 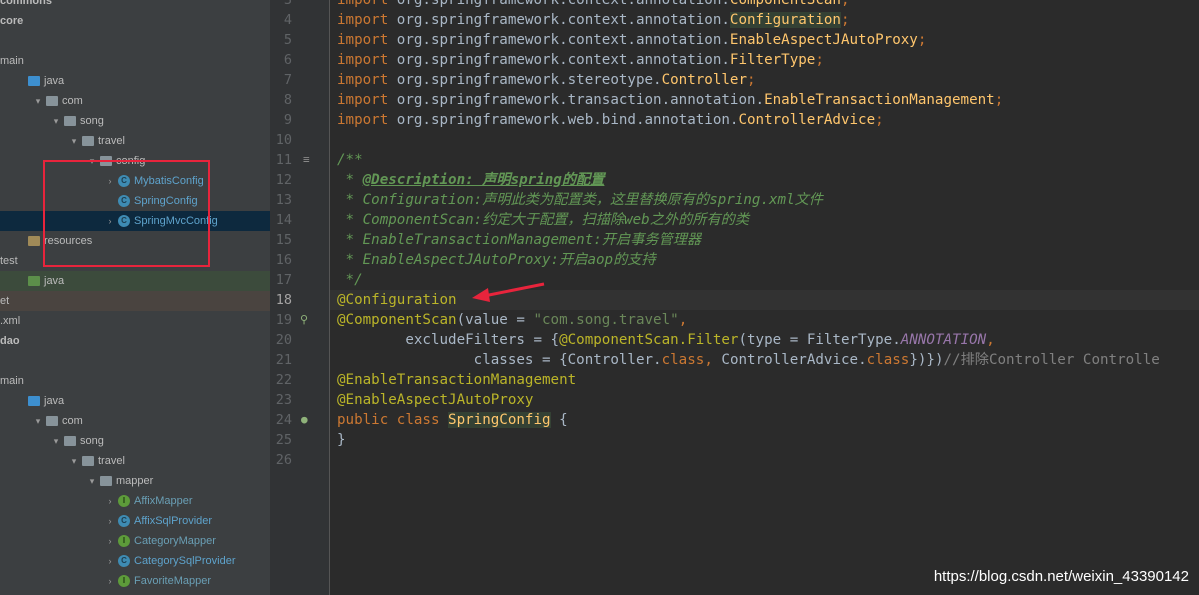 What do you see at coordinates (135, 21) in the screenshot?
I see `tree-item: core` at bounding box center [135, 21].